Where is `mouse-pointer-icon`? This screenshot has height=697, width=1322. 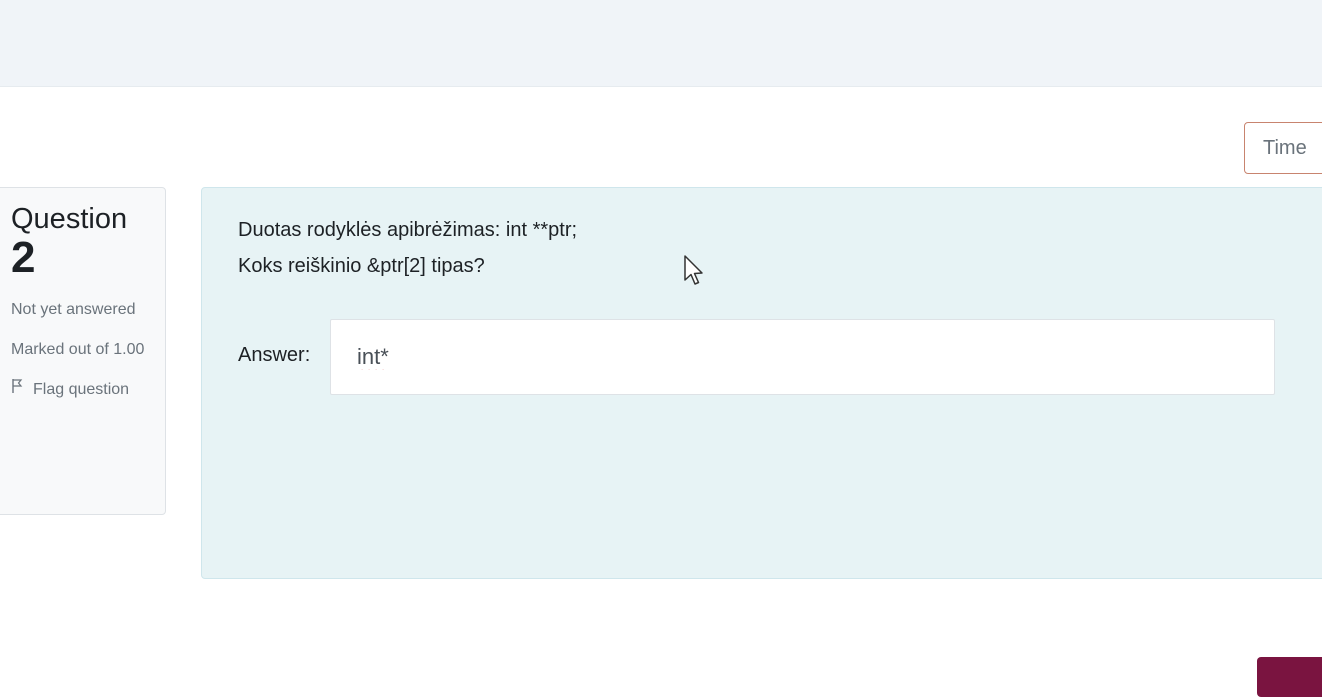
mouse-pointer-icon is located at coordinates (693, 270).